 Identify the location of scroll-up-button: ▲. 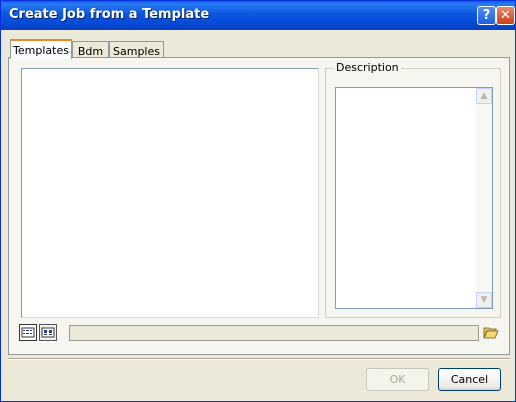
(484, 96).